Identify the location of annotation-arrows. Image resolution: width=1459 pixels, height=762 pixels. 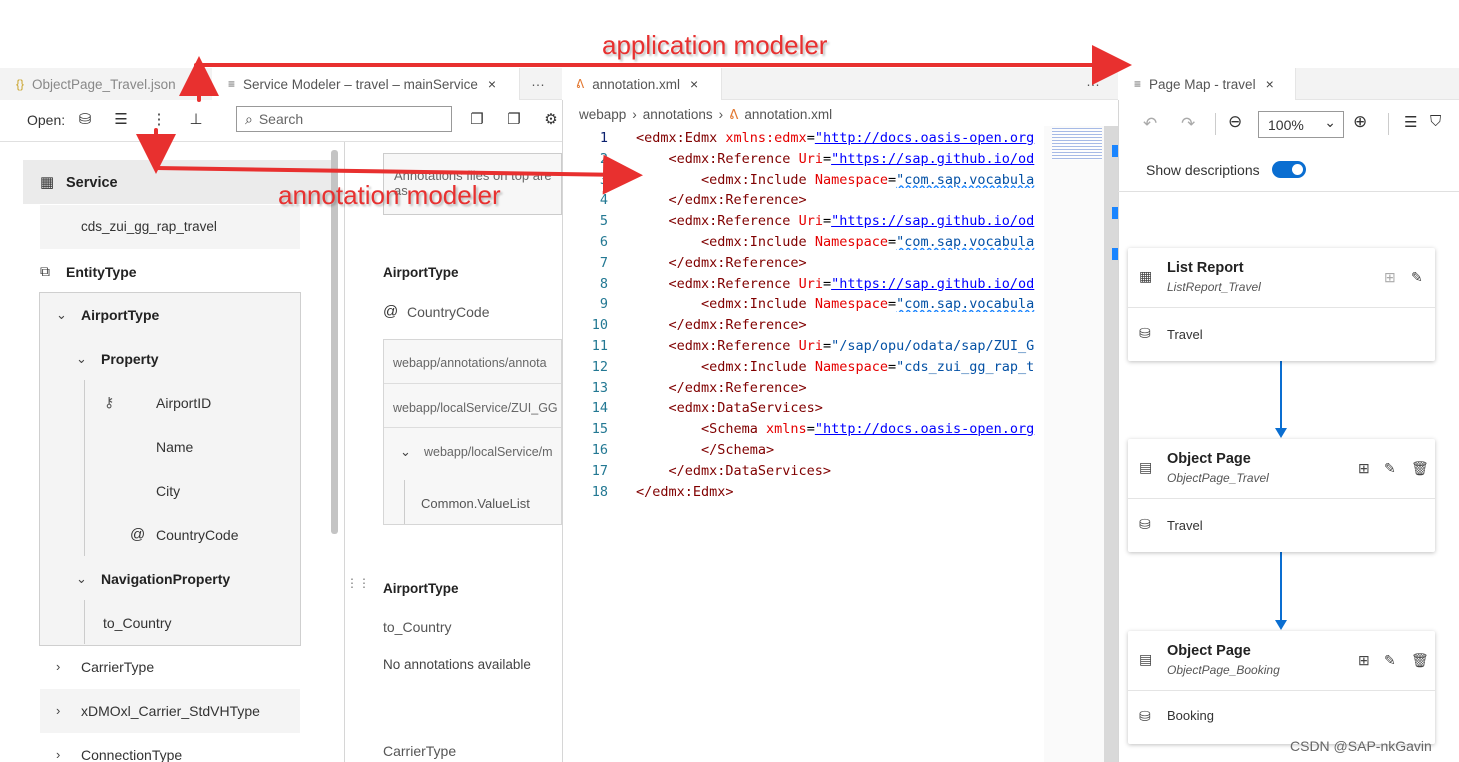
(634, 120).